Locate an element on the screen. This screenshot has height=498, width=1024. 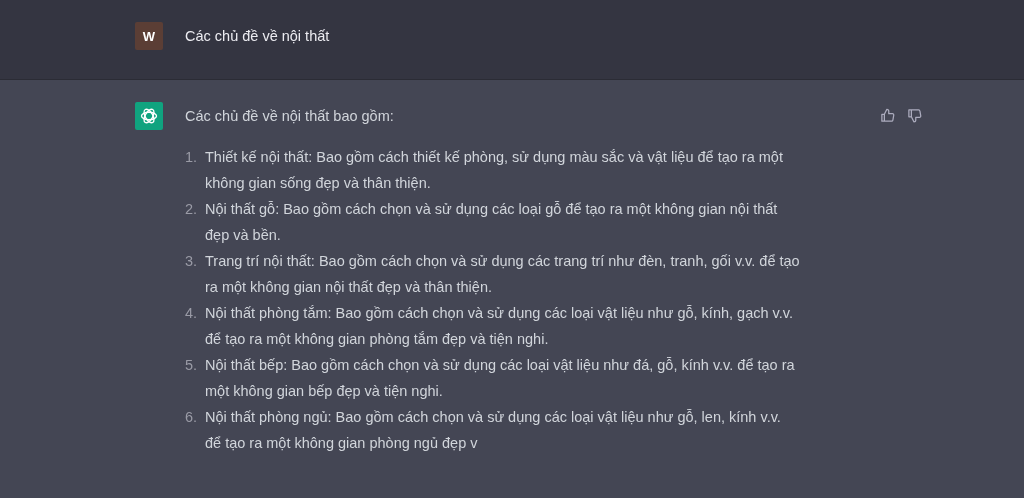
list-item-text: Nội thất gỗ: Bao gồm cách chọn và sử dụng các loại gỗ để tạo ra một không gian nội thất đẹp và bền. is located at coordinates (492, 222).